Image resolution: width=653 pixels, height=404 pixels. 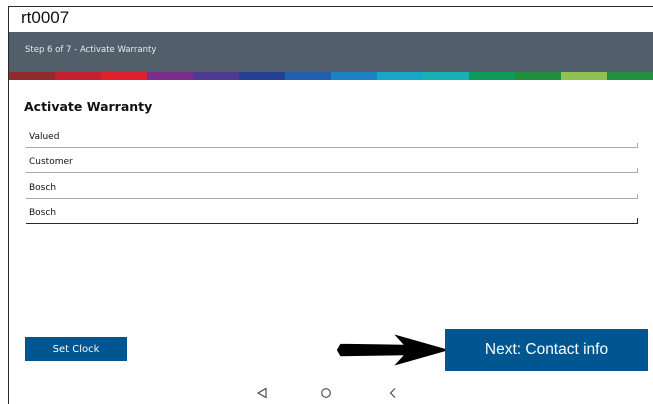 I want to click on store-value: Bosch, so click(x=43, y=213).